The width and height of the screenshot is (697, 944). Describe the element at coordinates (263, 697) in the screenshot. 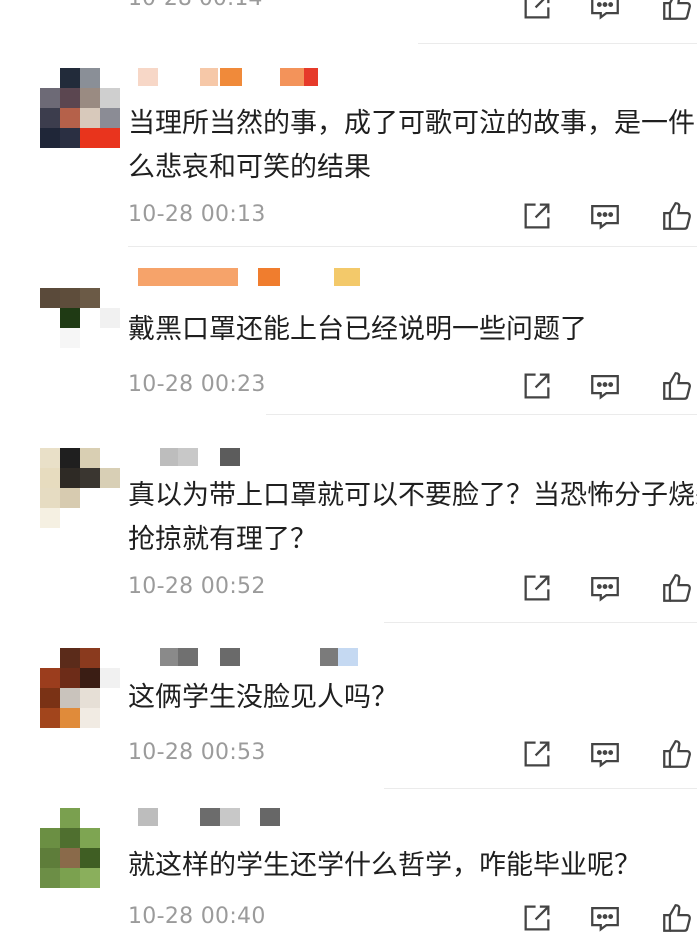

I see `comment-text: 这俩学生没脸见人吗？` at that location.